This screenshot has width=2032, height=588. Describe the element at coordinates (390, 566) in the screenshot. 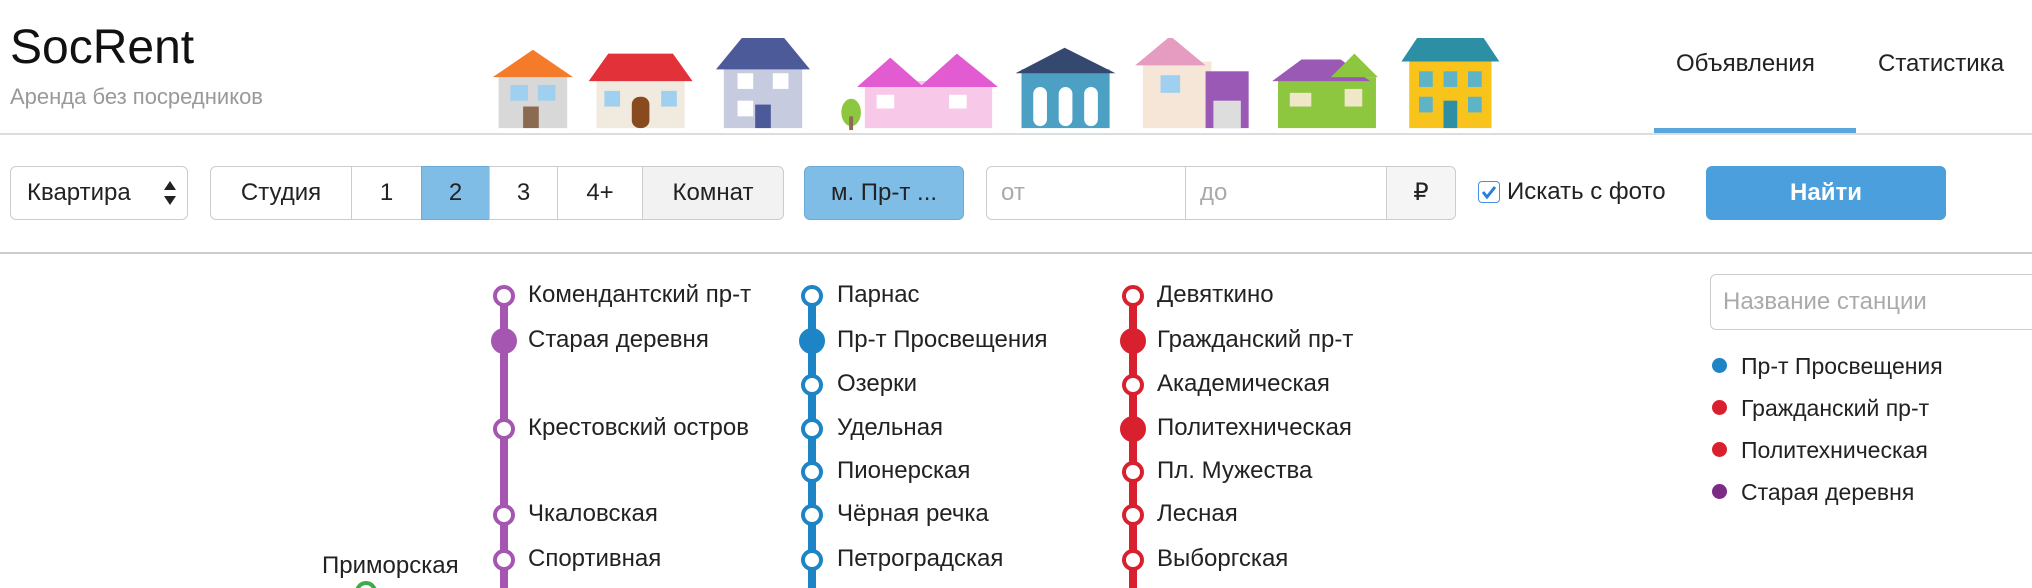

I see `station-label: Приморская` at that location.